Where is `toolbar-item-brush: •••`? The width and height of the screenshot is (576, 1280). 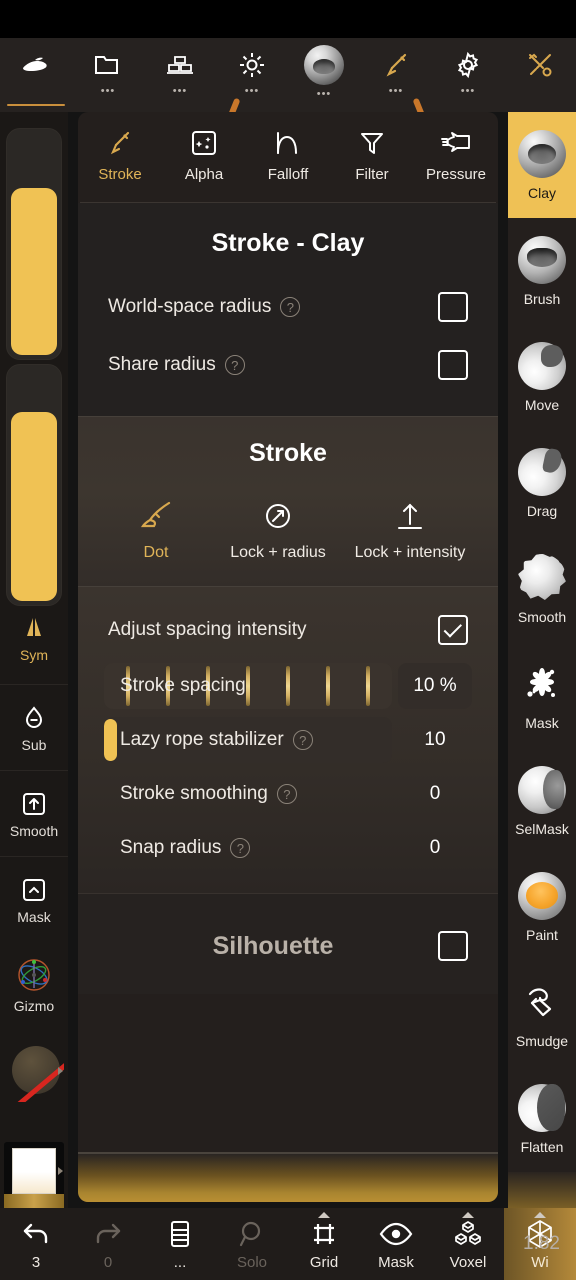 toolbar-item-brush: ••• is located at coordinates (396, 75).